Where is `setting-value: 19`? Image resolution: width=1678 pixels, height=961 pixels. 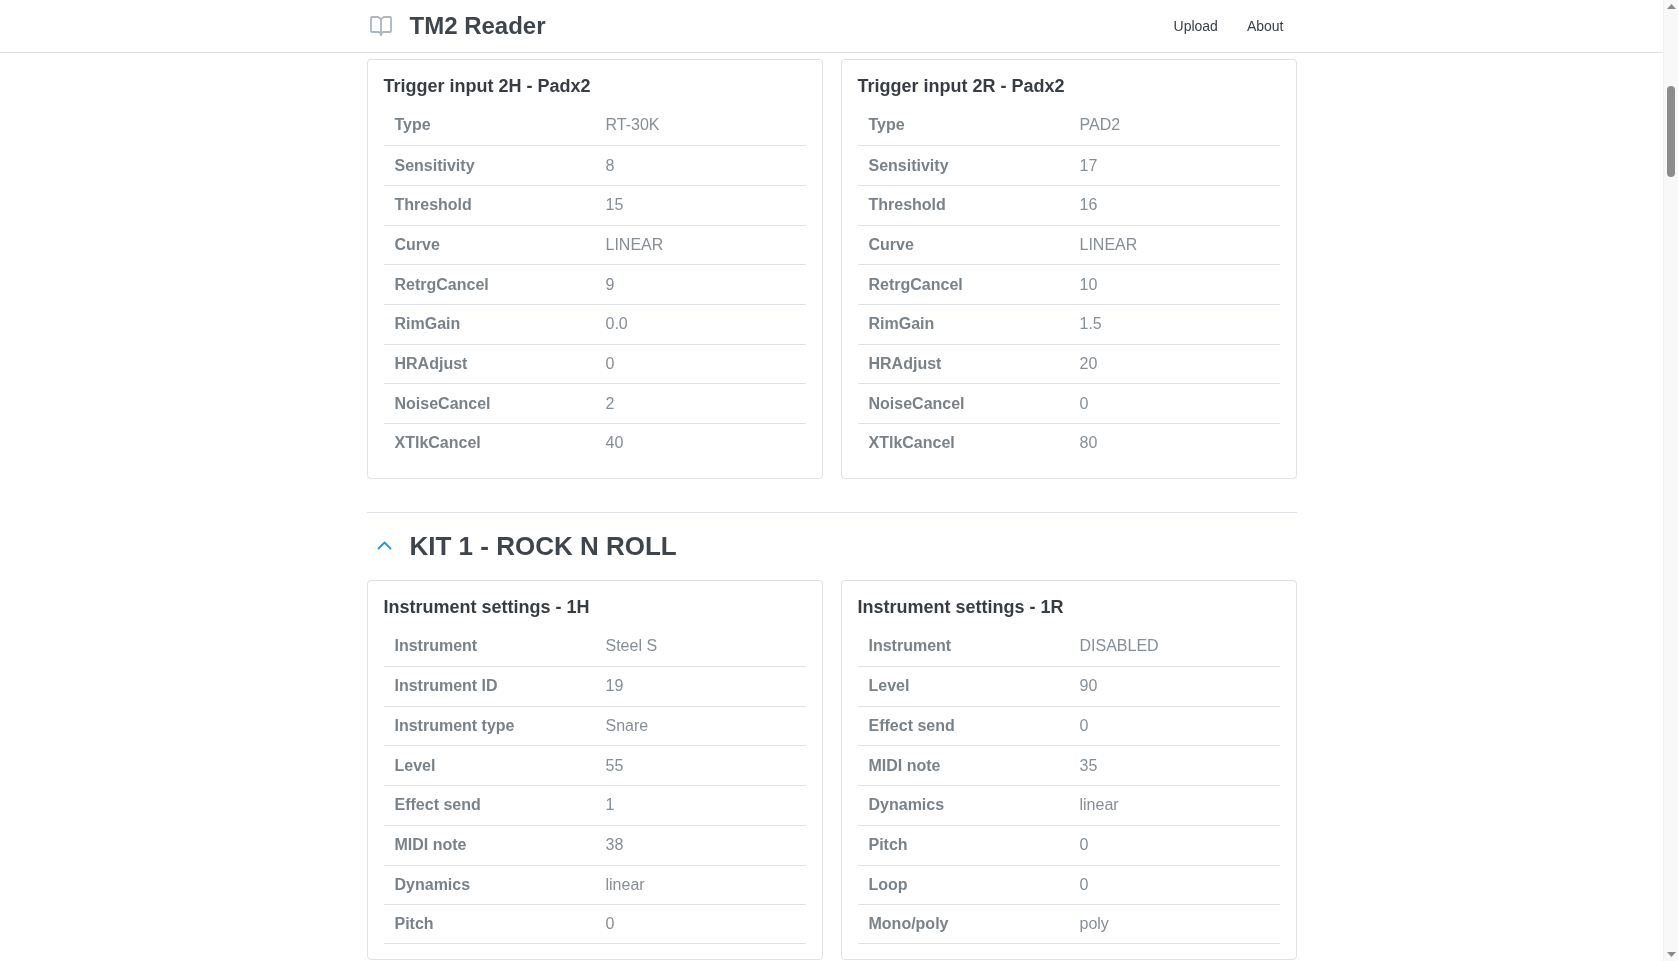
setting-value: 19 is located at coordinates (614, 686).